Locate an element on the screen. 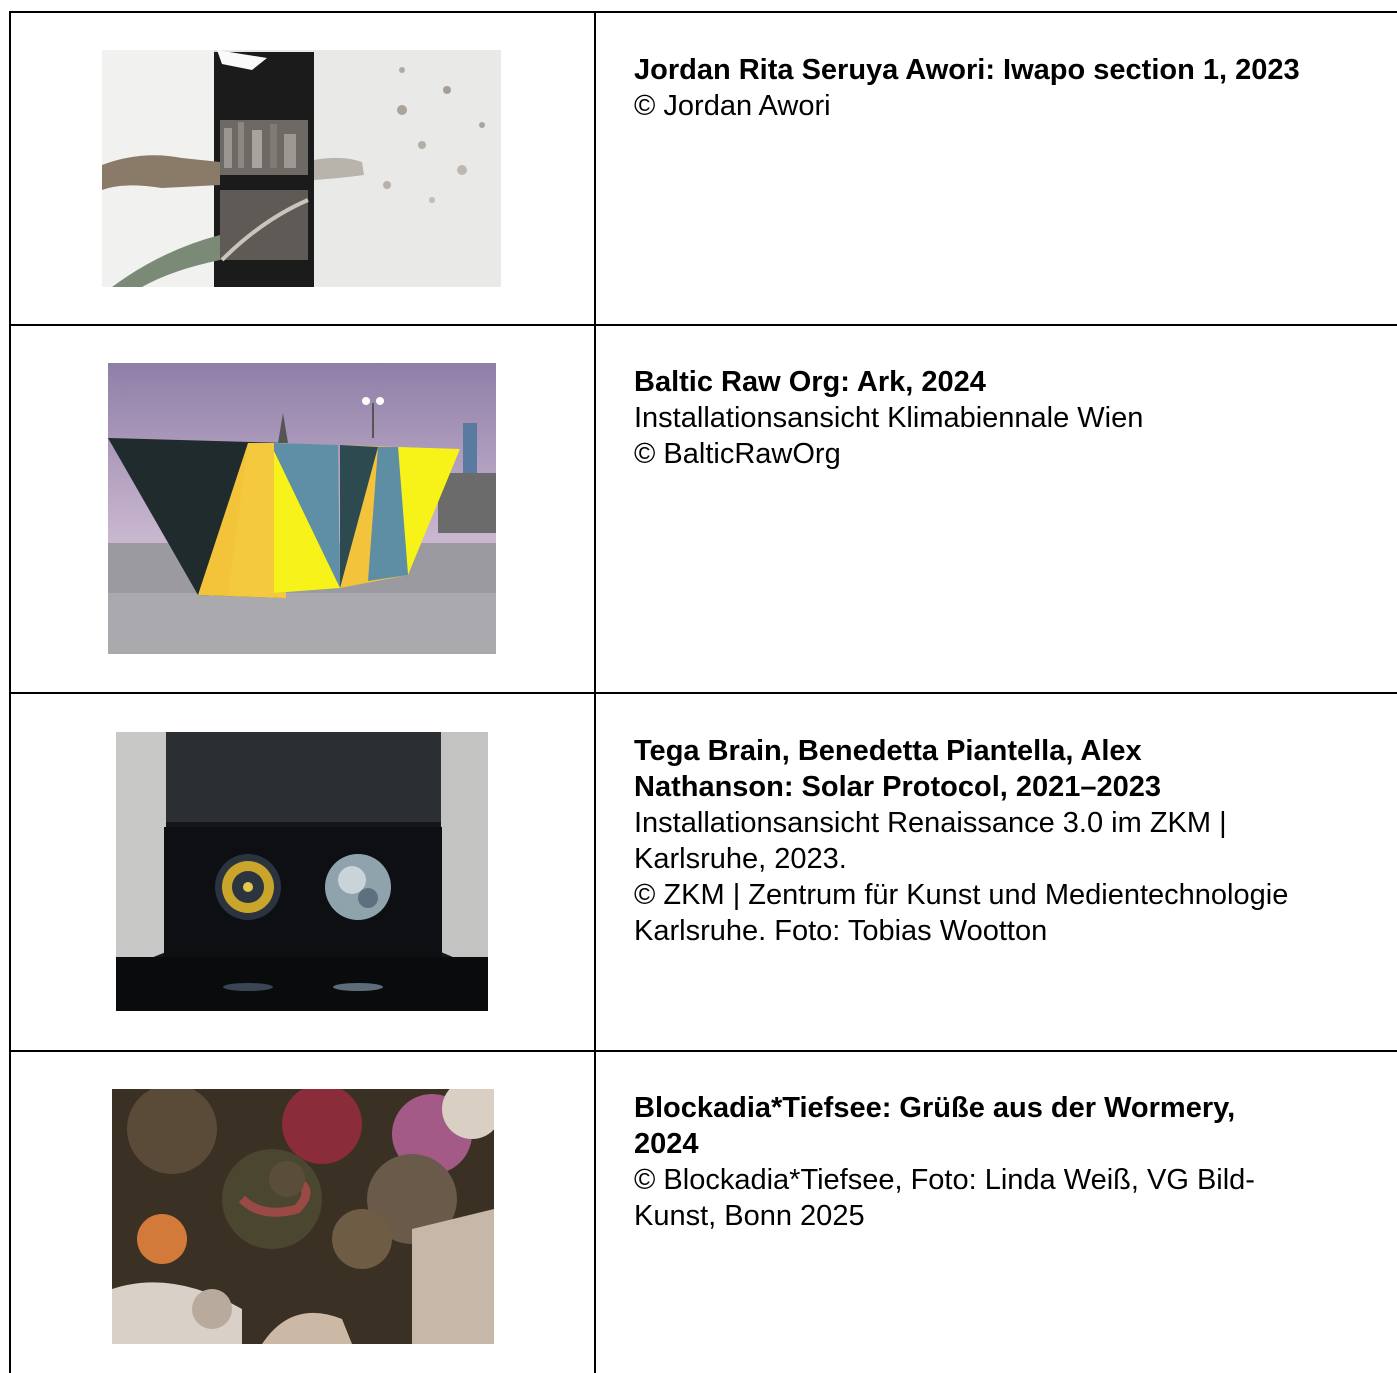  artwork-image-wormery is located at coordinates (303, 1216).